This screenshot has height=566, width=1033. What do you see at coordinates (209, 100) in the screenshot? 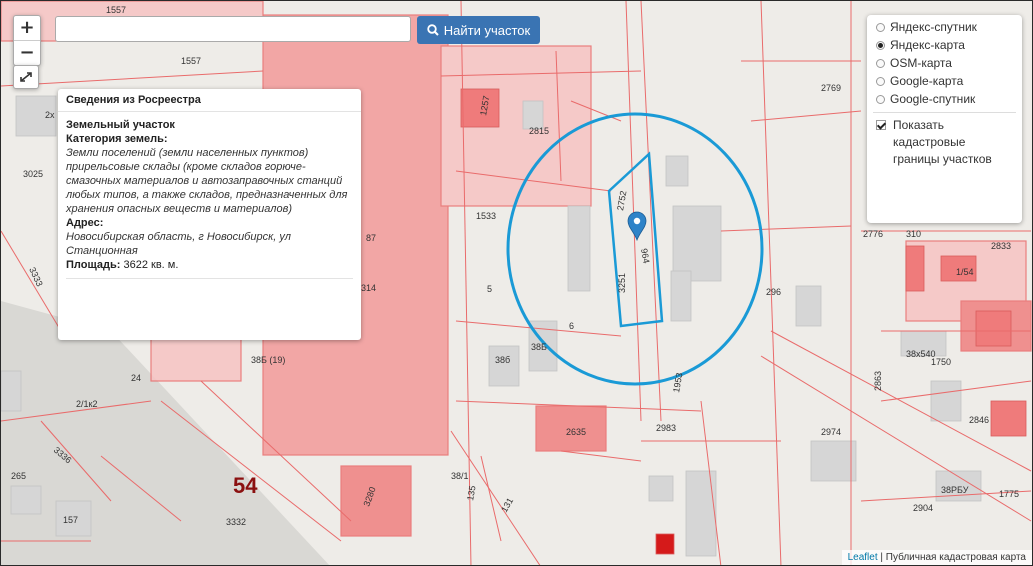
I see `info-panel-title: Сведения из Росреестра` at bounding box center [209, 100].